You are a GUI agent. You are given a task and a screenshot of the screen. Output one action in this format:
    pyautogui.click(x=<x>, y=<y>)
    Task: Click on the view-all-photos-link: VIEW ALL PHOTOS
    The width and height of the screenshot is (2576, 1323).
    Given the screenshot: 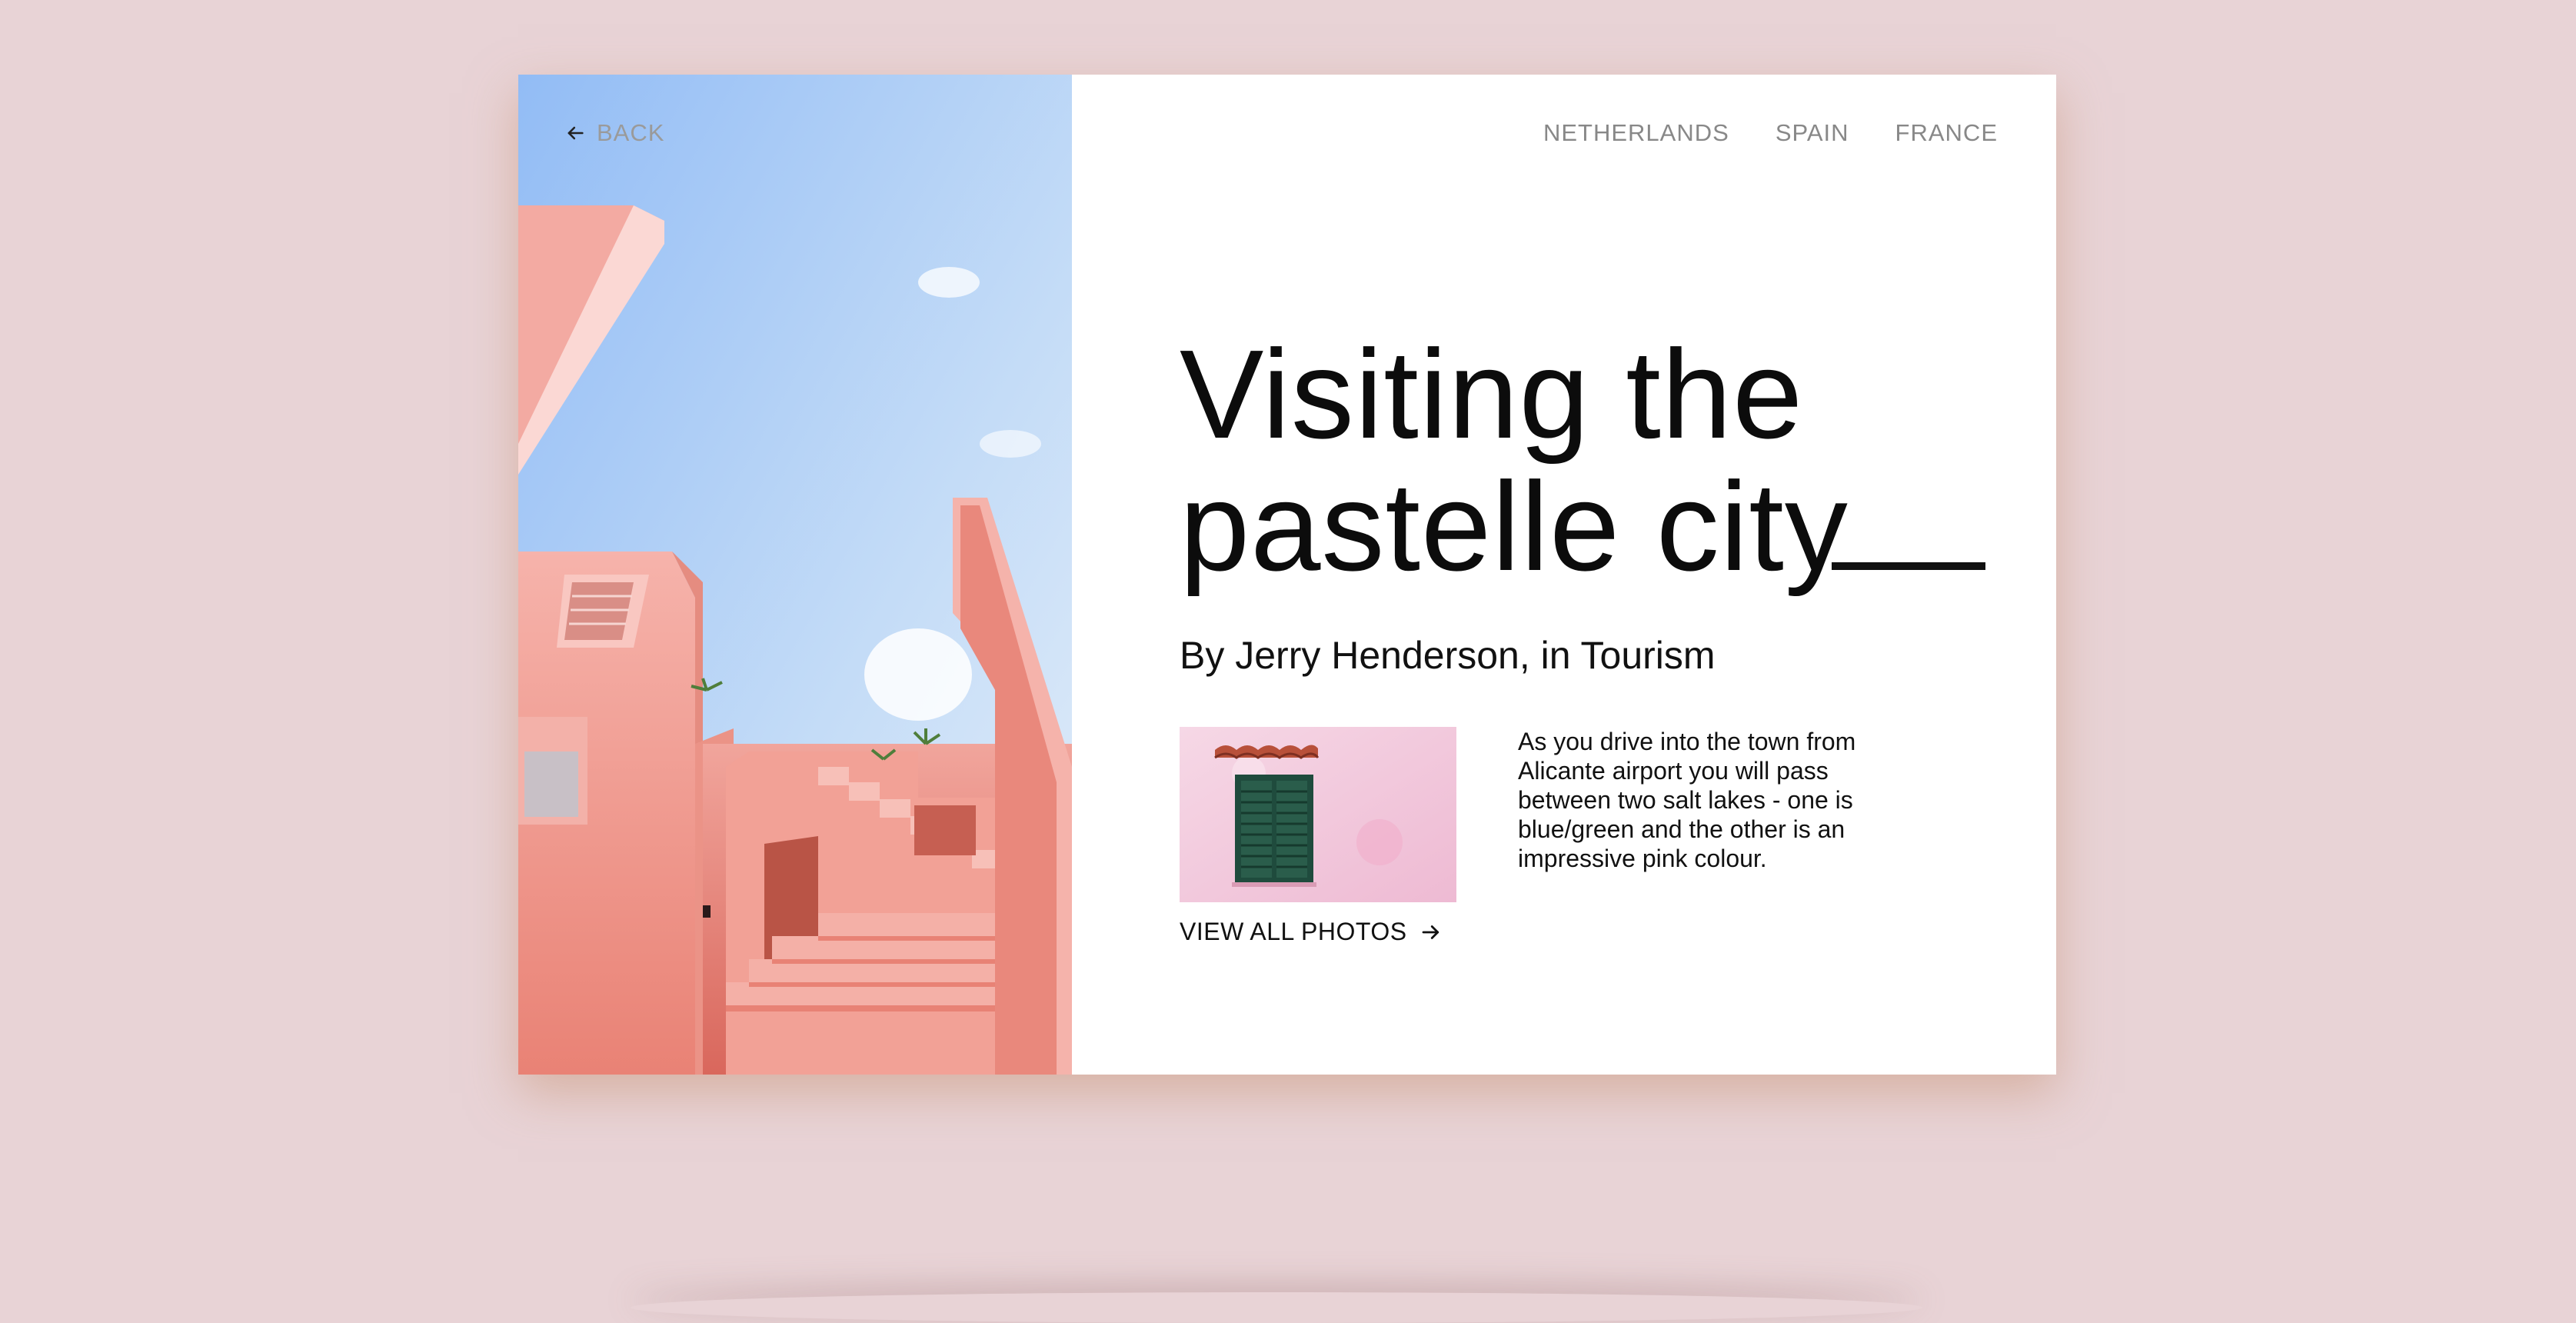 What is the action you would take?
    pyautogui.click(x=1312, y=932)
    